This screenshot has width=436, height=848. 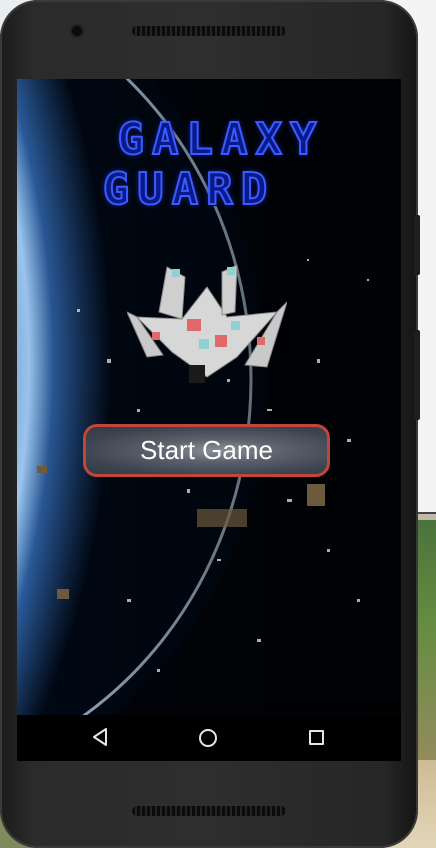 I want to click on android-nav-bar, so click(x=209, y=738).